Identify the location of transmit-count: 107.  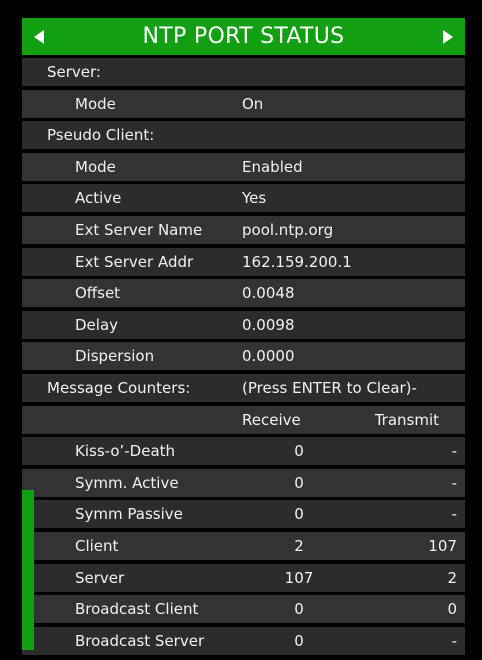
(442, 545).